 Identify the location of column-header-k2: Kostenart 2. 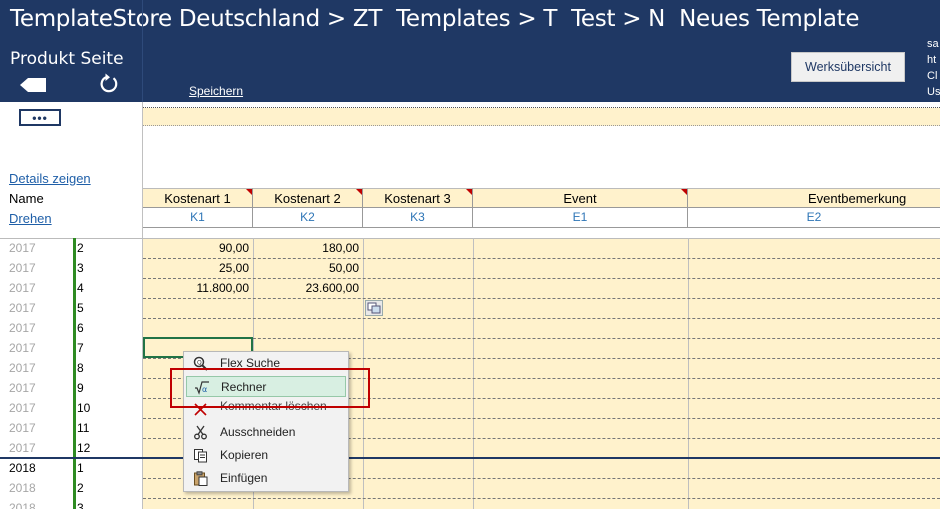
(308, 198).